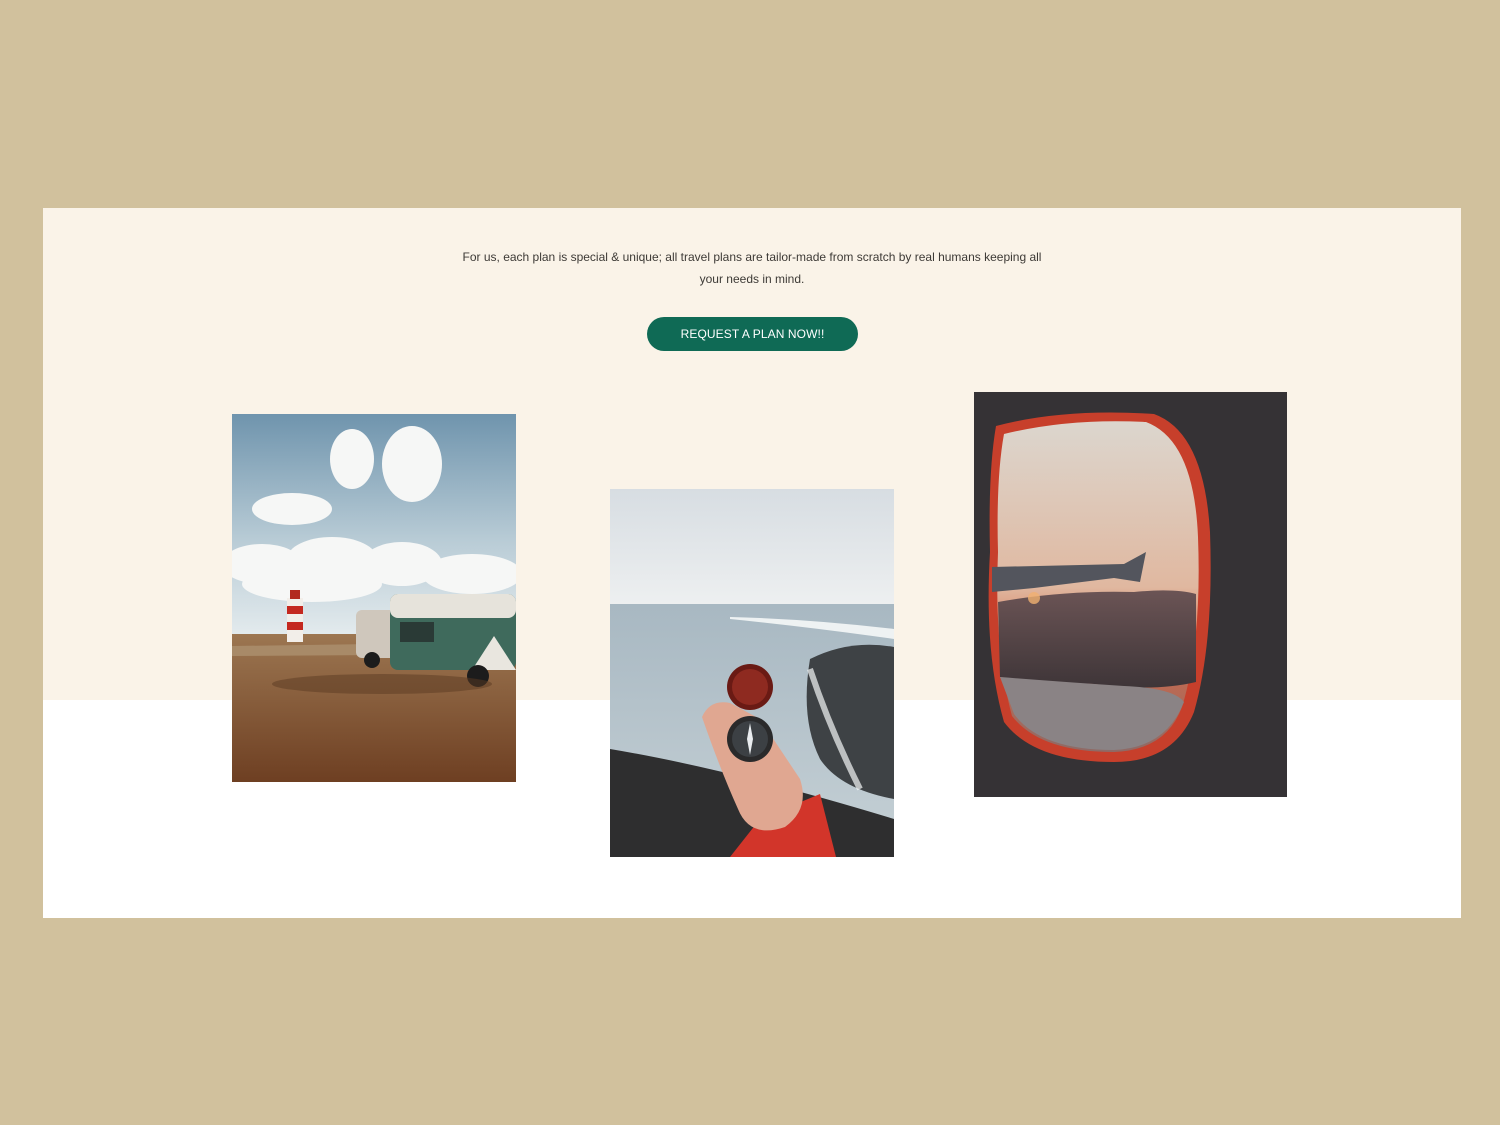 This screenshot has width=1500, height=1125. What do you see at coordinates (374, 598) in the screenshot?
I see `lighthouse-vans-photo` at bounding box center [374, 598].